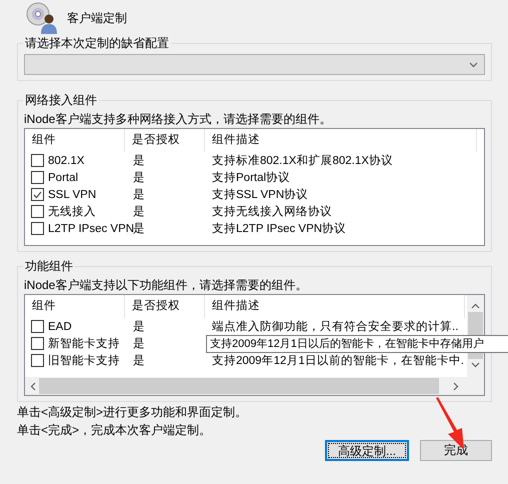  Describe the element at coordinates (97, 18) in the screenshot. I see `dialog-title: 客户端定制` at that location.